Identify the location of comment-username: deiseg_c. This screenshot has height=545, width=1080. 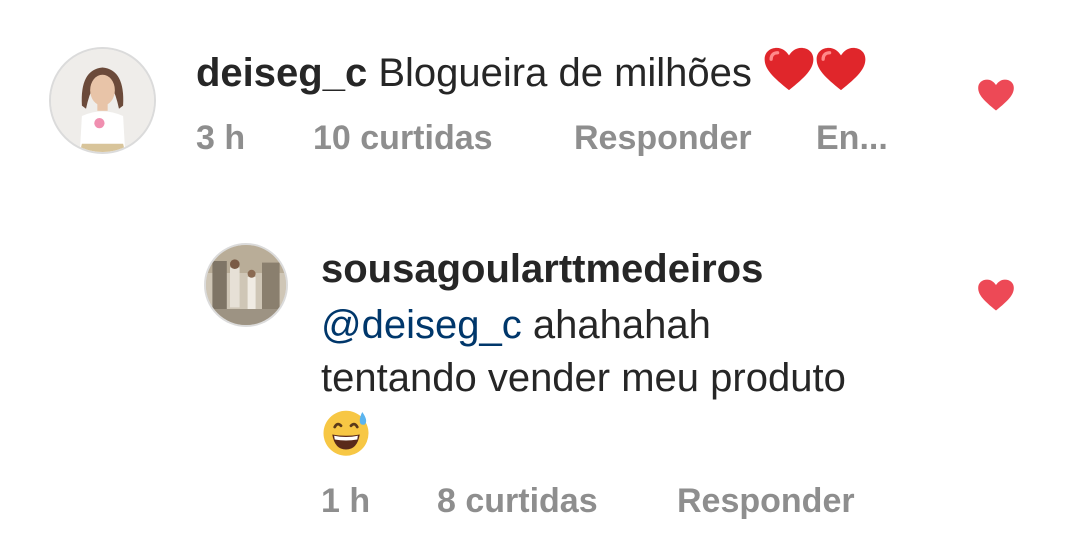
(281, 73).